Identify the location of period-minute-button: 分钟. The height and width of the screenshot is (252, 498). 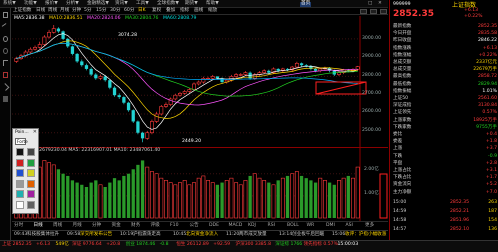
(76, 11).